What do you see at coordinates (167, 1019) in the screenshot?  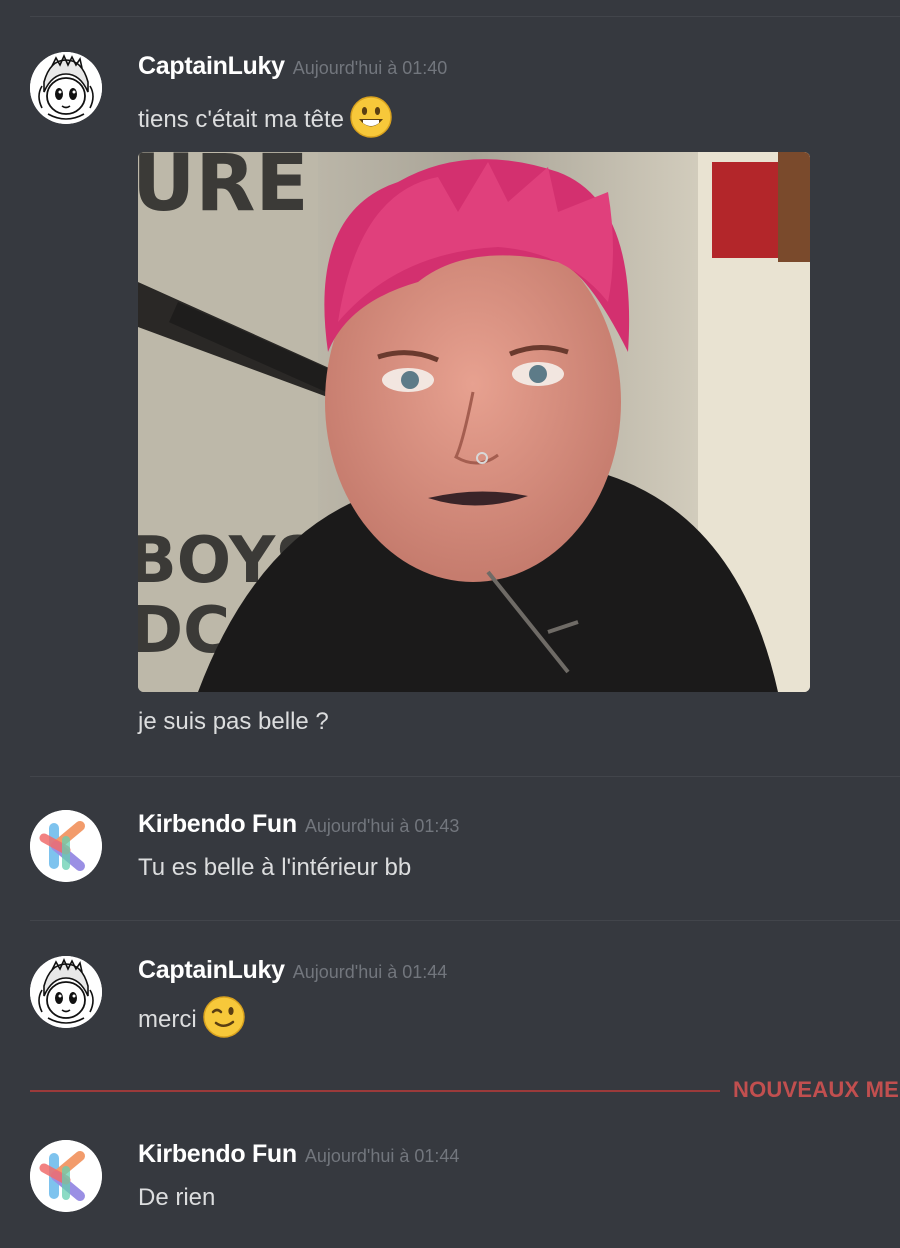 I see `message-content: merci` at bounding box center [167, 1019].